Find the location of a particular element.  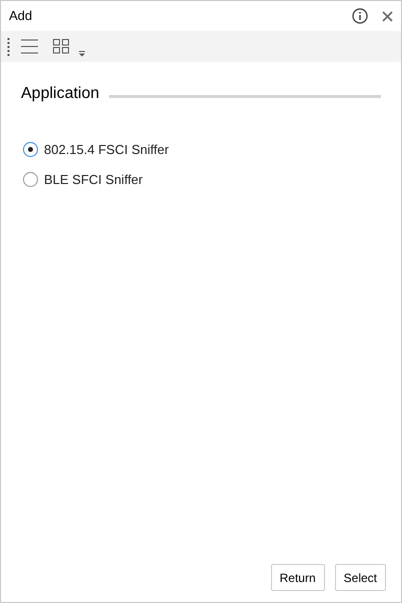

dialog-button: Return is located at coordinates (297, 577).